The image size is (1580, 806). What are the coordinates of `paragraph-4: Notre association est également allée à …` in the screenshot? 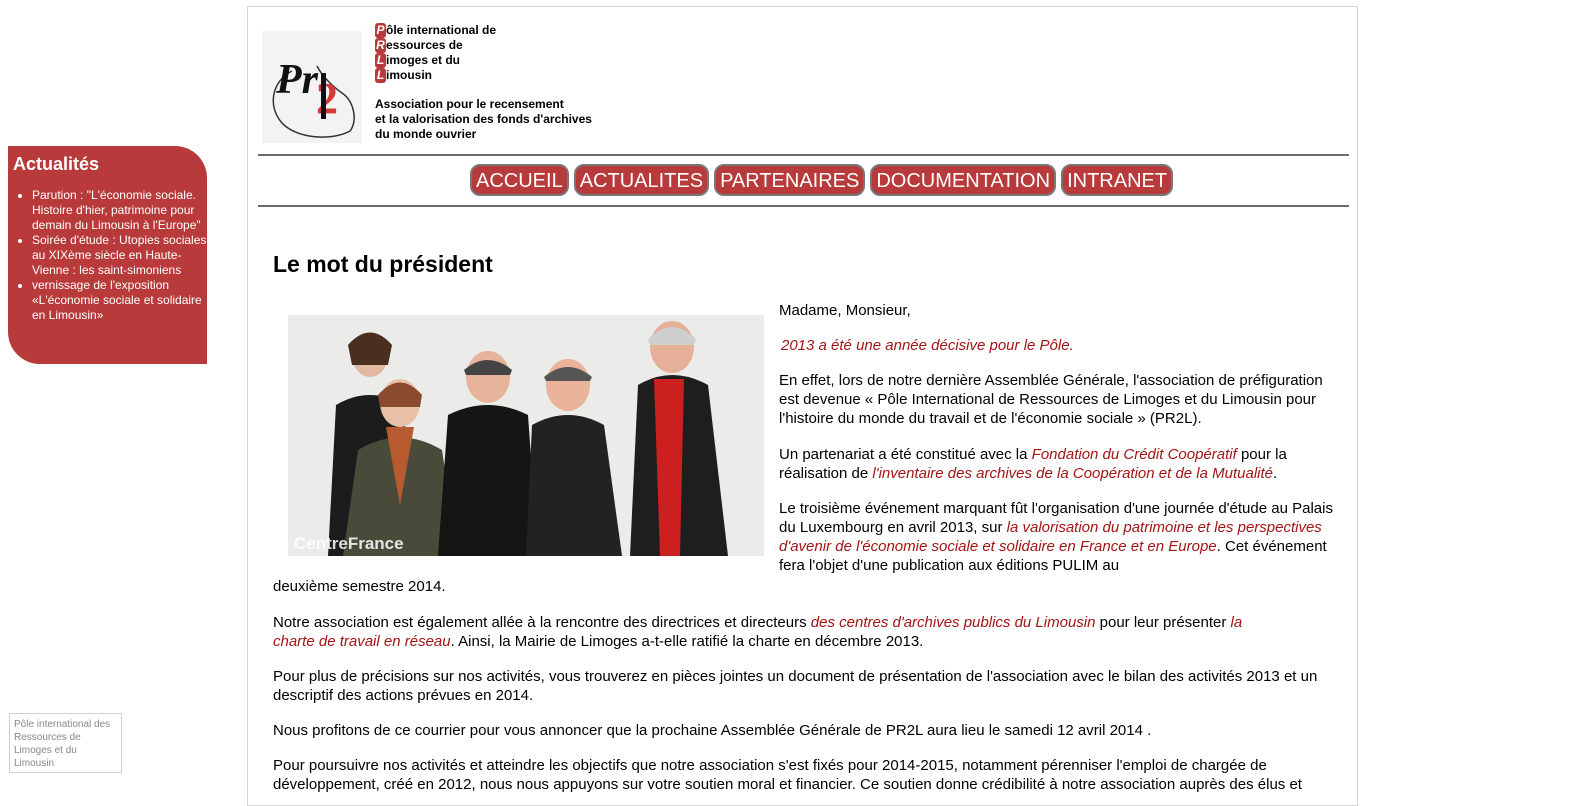 It's located at (798, 632).